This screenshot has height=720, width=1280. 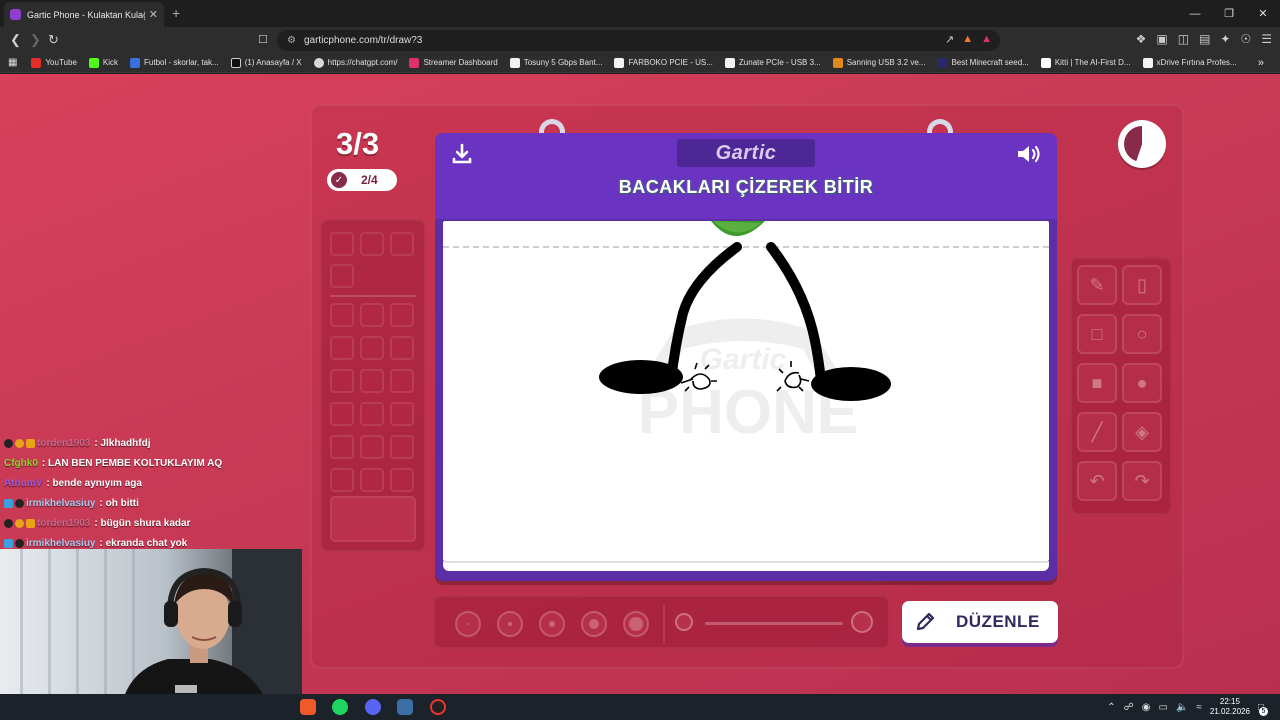 What do you see at coordinates (15, 40) in the screenshot?
I see `back-icon: ❮` at bounding box center [15, 40].